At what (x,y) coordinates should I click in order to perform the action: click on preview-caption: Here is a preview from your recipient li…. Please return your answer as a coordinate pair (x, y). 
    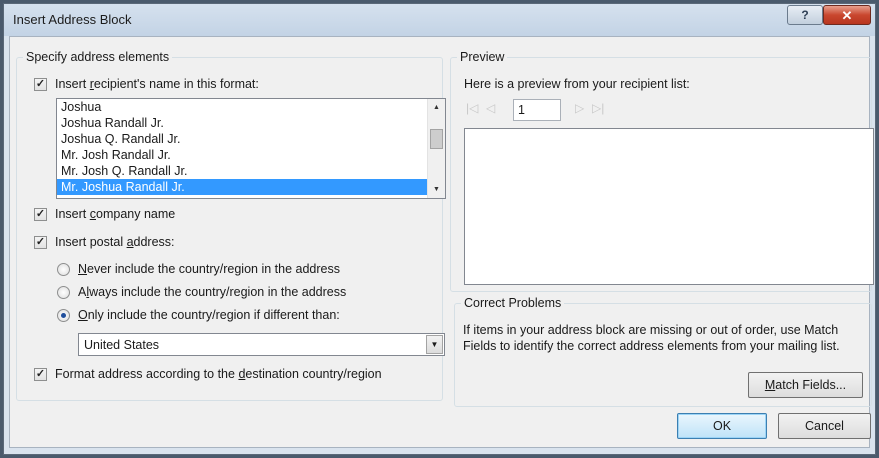
    Looking at the image, I should click on (577, 84).